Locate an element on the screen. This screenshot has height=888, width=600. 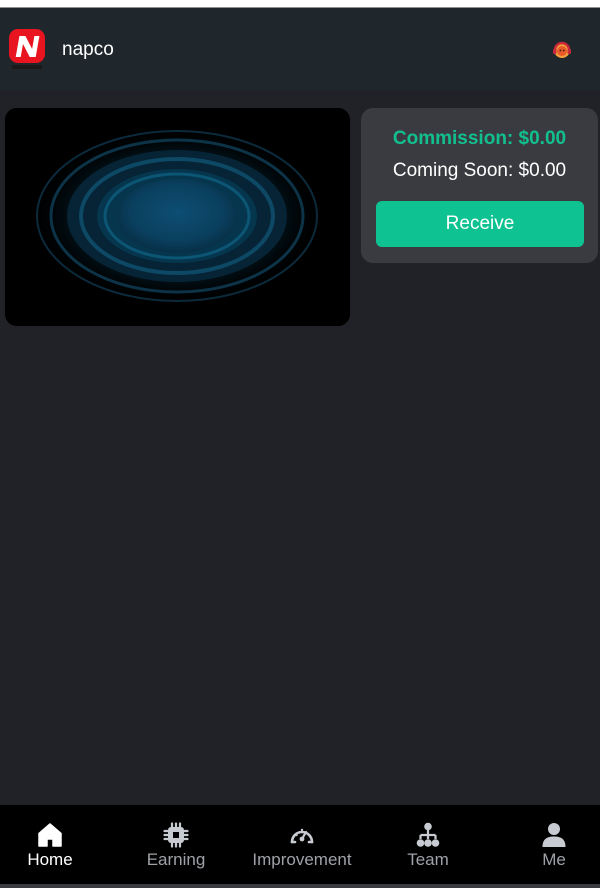
napco-logo-icon is located at coordinates (27, 49).